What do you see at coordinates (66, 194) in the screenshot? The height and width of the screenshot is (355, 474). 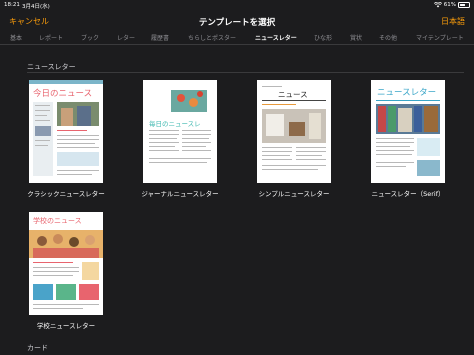 I see `template-label: クラシックニュースレター` at bounding box center [66, 194].